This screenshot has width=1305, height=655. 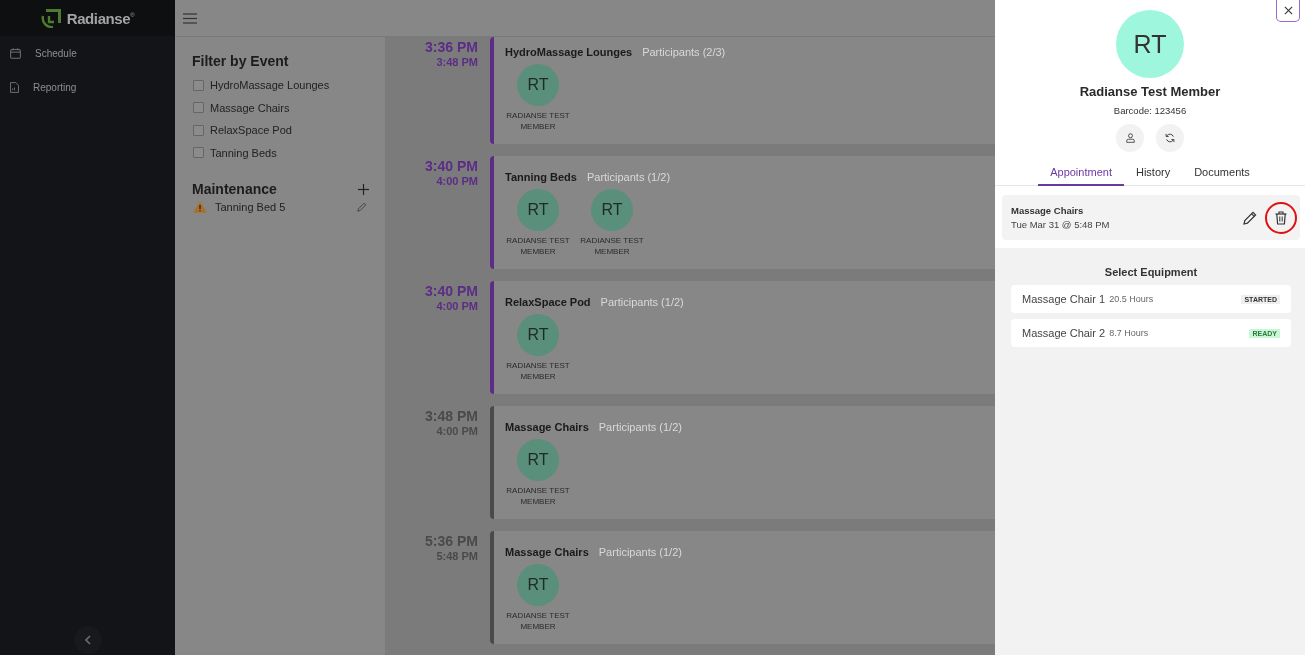 What do you see at coordinates (1064, 333) in the screenshot?
I see `equipment-name: Massage Chair 2` at bounding box center [1064, 333].